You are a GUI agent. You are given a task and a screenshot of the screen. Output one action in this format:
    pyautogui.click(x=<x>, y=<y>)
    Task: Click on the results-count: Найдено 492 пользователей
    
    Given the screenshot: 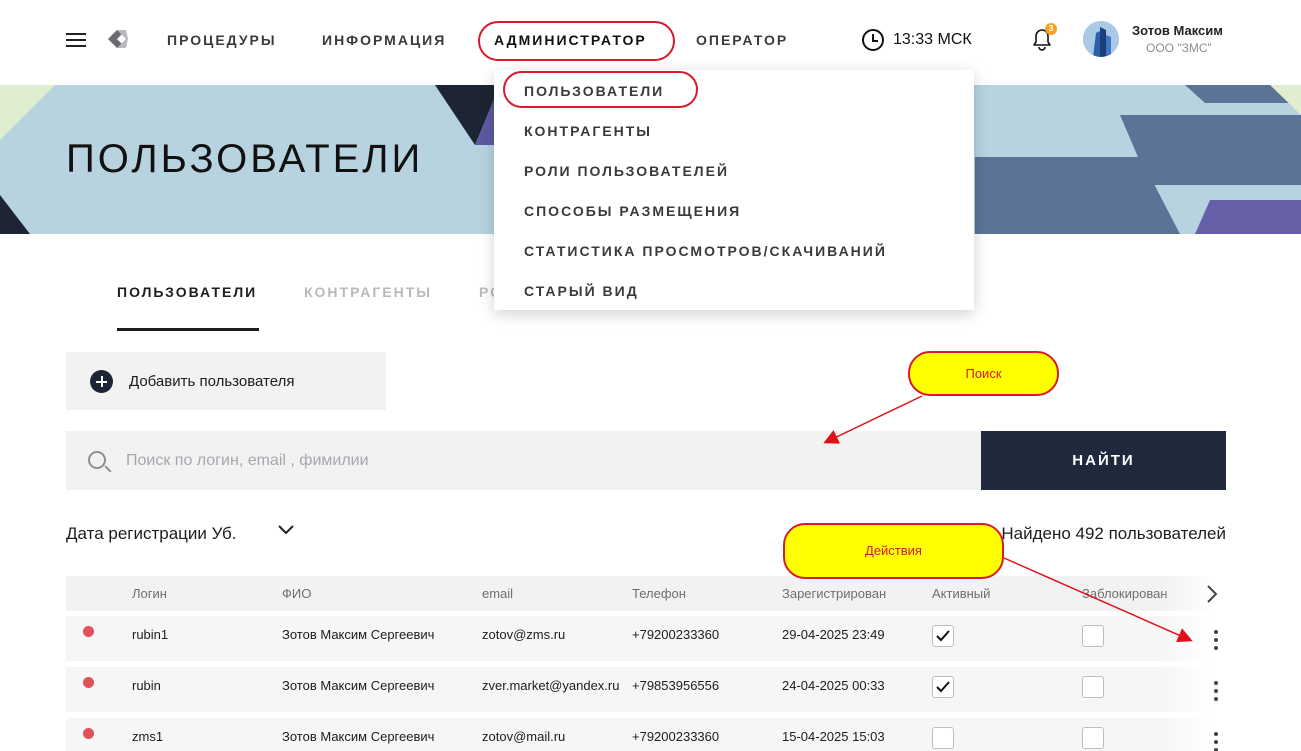 What is the action you would take?
    pyautogui.click(x=1113, y=533)
    